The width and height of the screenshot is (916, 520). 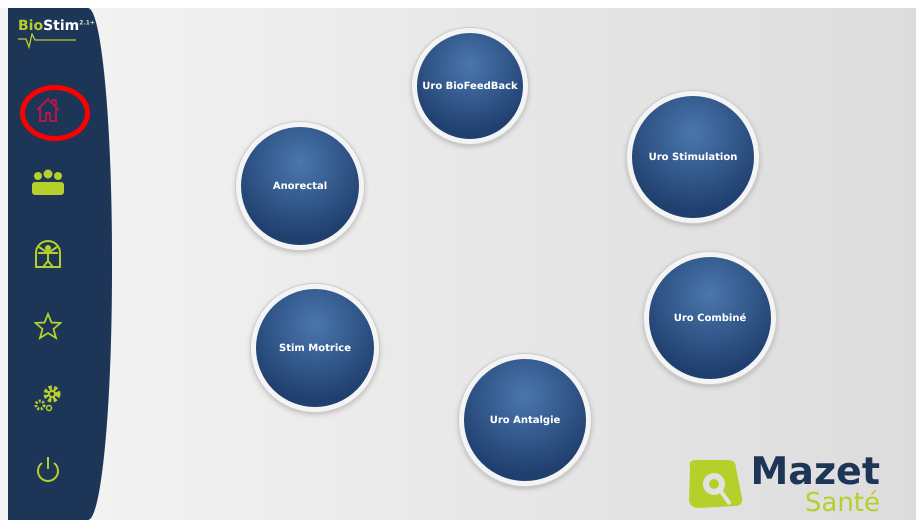 I want to click on program-button: Uro Stimulation, so click(x=693, y=157).